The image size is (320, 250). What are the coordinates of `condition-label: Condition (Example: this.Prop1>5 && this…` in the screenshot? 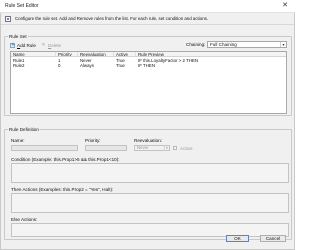 It's located at (65, 159).